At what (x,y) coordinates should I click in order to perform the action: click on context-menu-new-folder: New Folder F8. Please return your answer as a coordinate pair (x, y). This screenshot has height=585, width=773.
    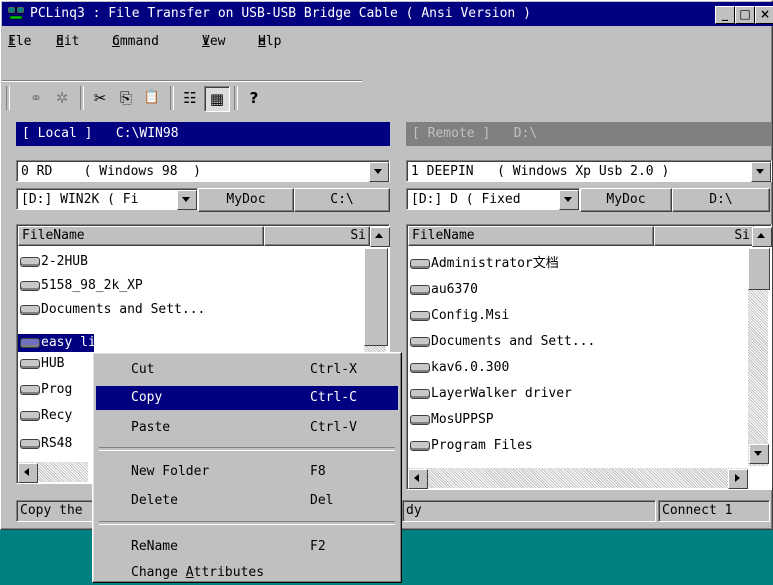
    Looking at the image, I should click on (247, 472).